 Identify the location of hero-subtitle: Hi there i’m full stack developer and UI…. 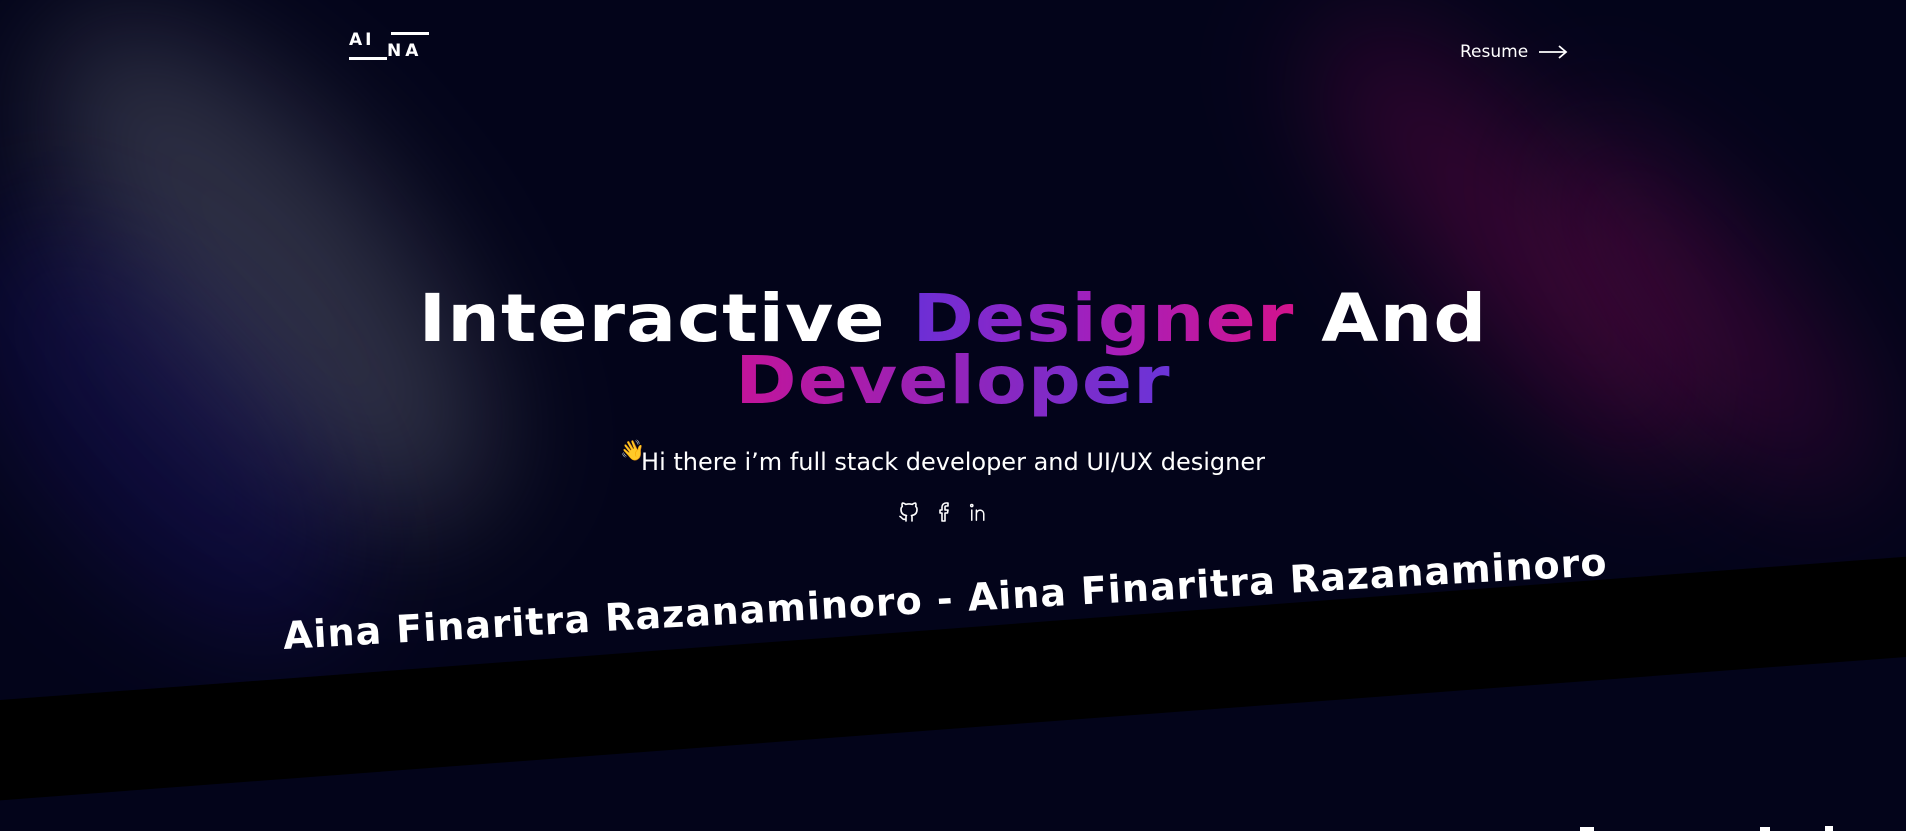
(953, 462).